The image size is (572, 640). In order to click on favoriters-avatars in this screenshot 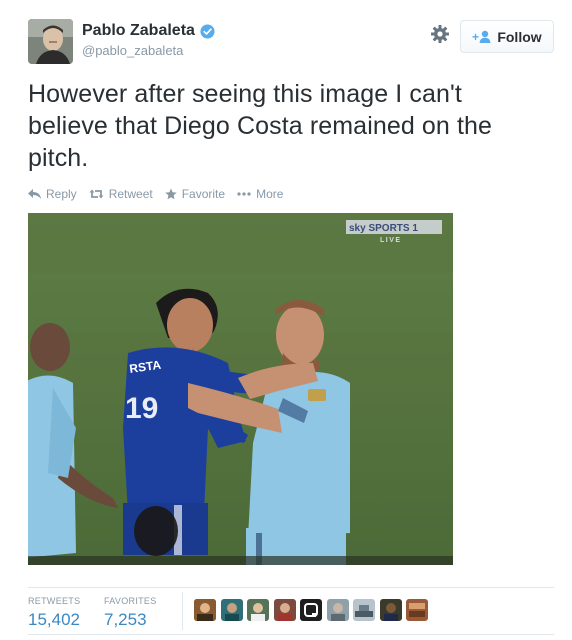, I will do `click(313, 610)`.